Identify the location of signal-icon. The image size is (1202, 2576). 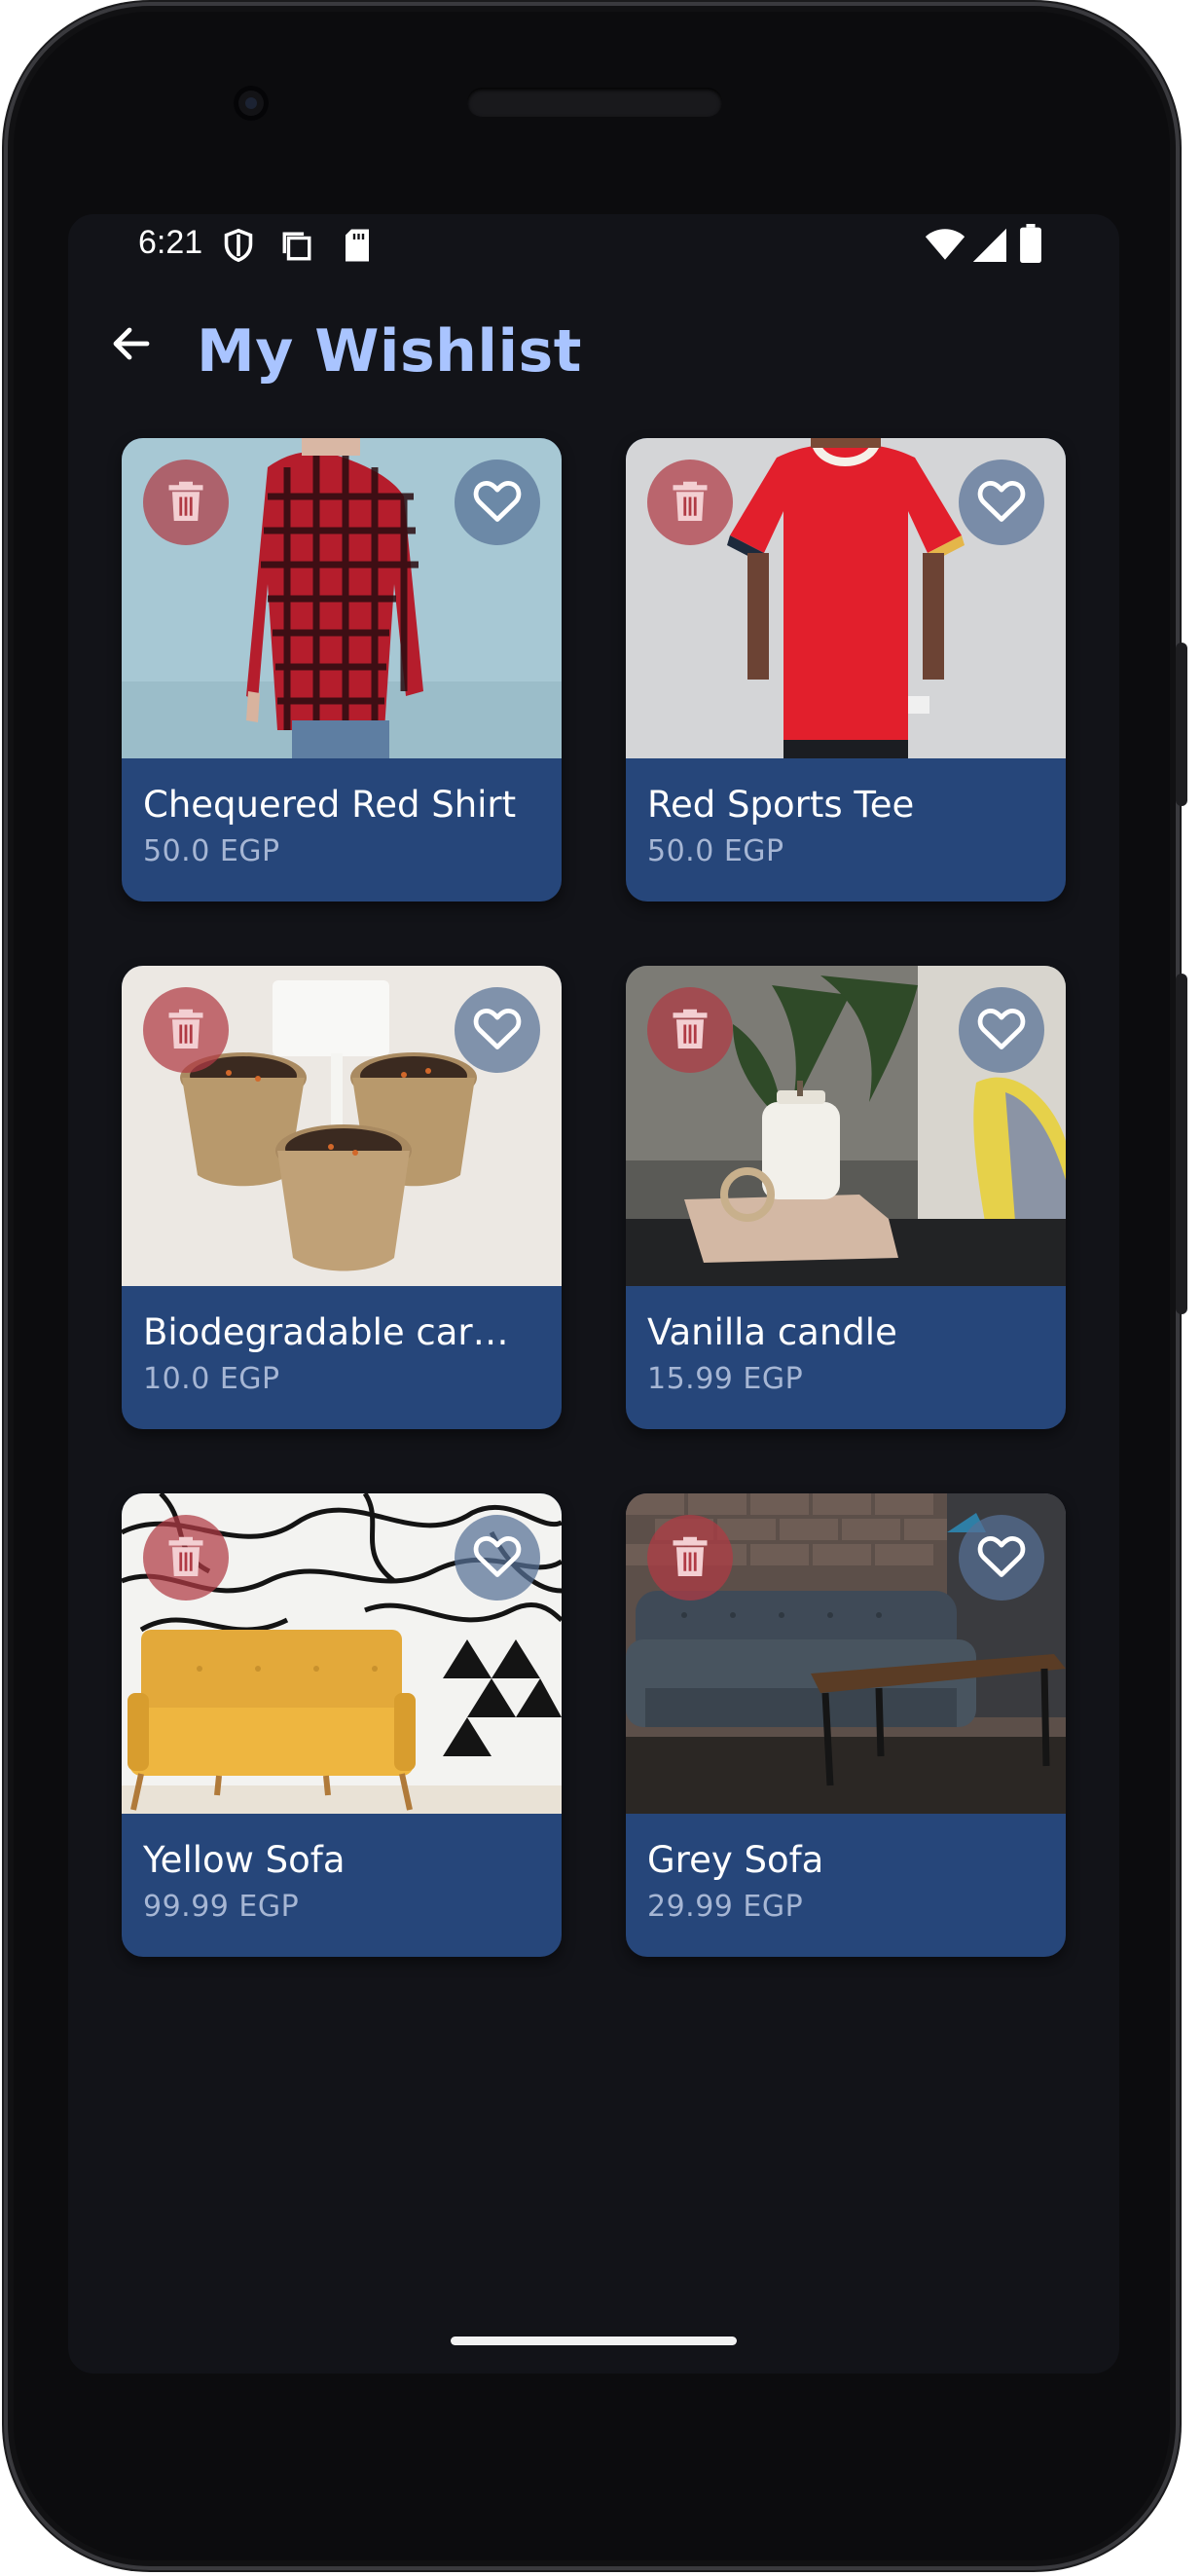
(988, 246).